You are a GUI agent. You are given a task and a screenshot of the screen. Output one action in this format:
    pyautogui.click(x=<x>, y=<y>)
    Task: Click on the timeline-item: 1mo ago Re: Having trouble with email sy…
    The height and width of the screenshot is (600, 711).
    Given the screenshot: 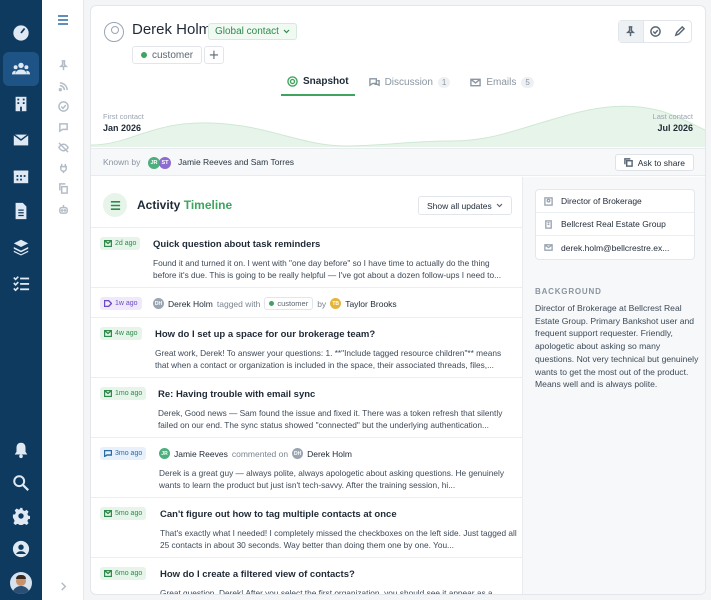 What is the action you would take?
    pyautogui.click(x=306, y=407)
    